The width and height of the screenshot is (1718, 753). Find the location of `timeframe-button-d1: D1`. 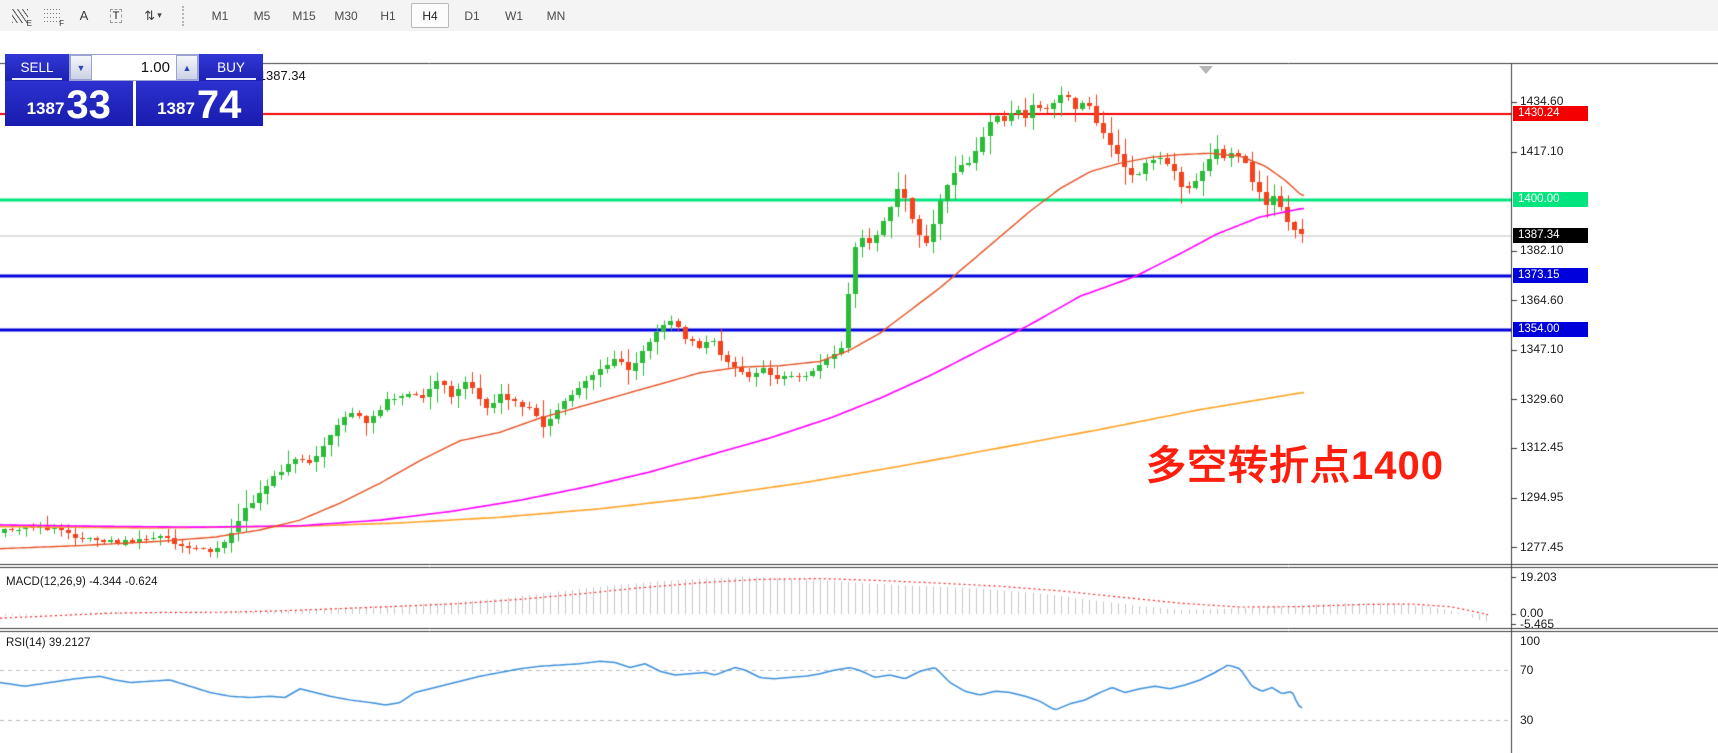

timeframe-button-d1: D1 is located at coordinates (472, 15).